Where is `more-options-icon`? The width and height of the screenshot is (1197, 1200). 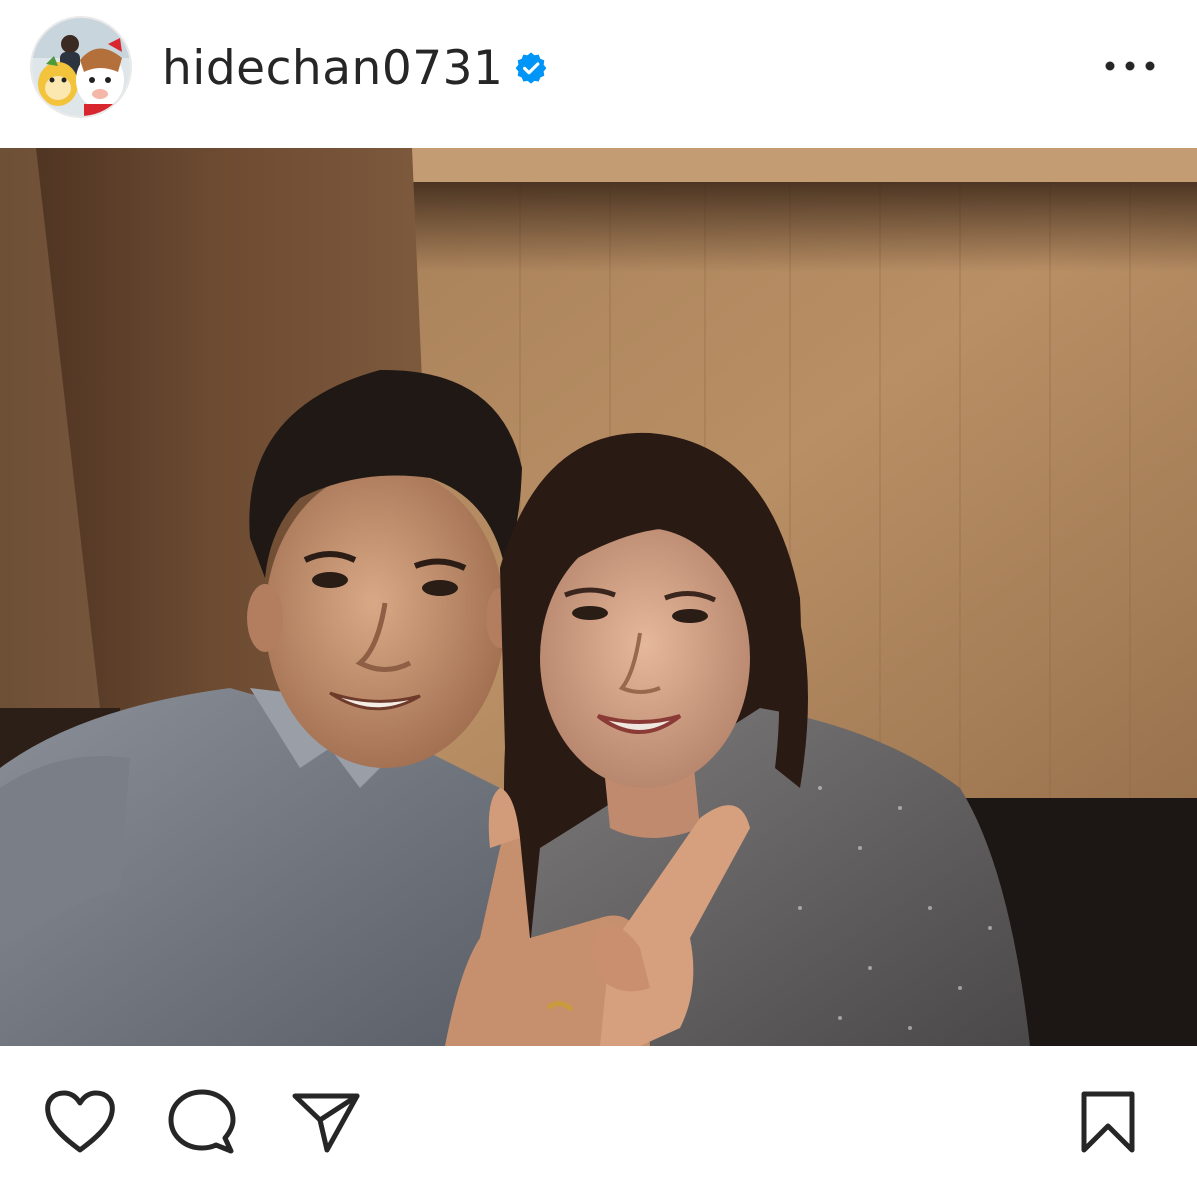 more-options-icon is located at coordinates (1130, 66).